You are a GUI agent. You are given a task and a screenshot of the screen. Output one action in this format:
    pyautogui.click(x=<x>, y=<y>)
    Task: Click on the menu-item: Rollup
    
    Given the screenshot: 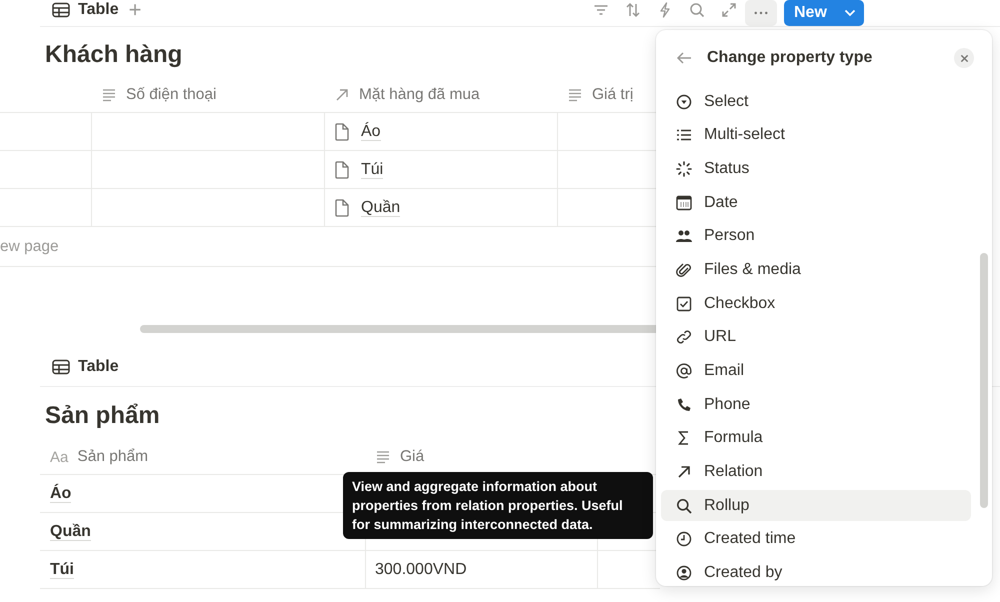 What is the action you would take?
    pyautogui.click(x=816, y=506)
    